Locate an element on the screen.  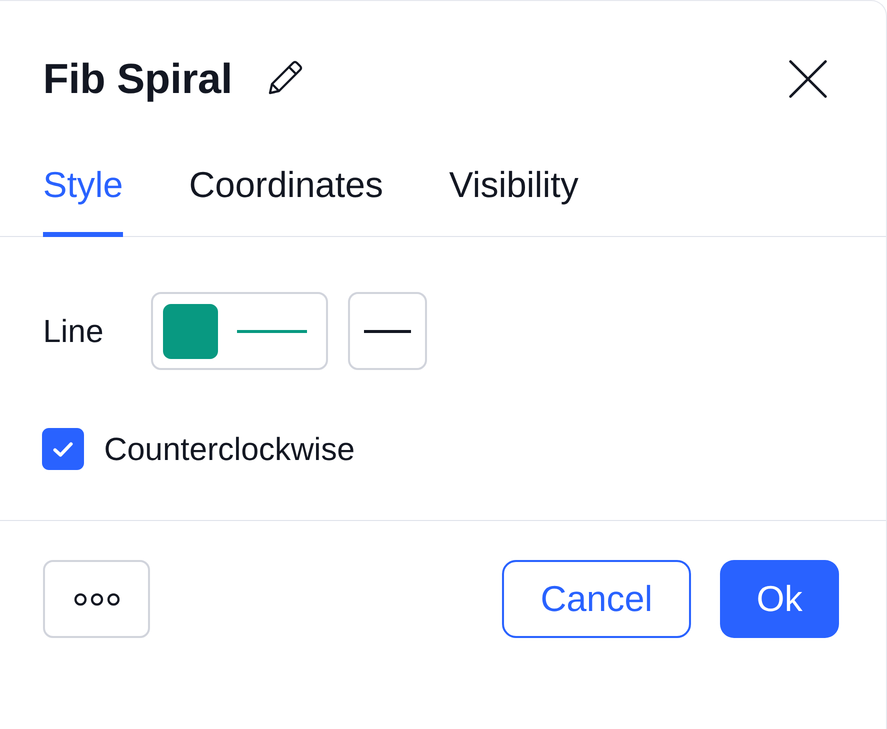
ok-button: Ok is located at coordinates (779, 599).